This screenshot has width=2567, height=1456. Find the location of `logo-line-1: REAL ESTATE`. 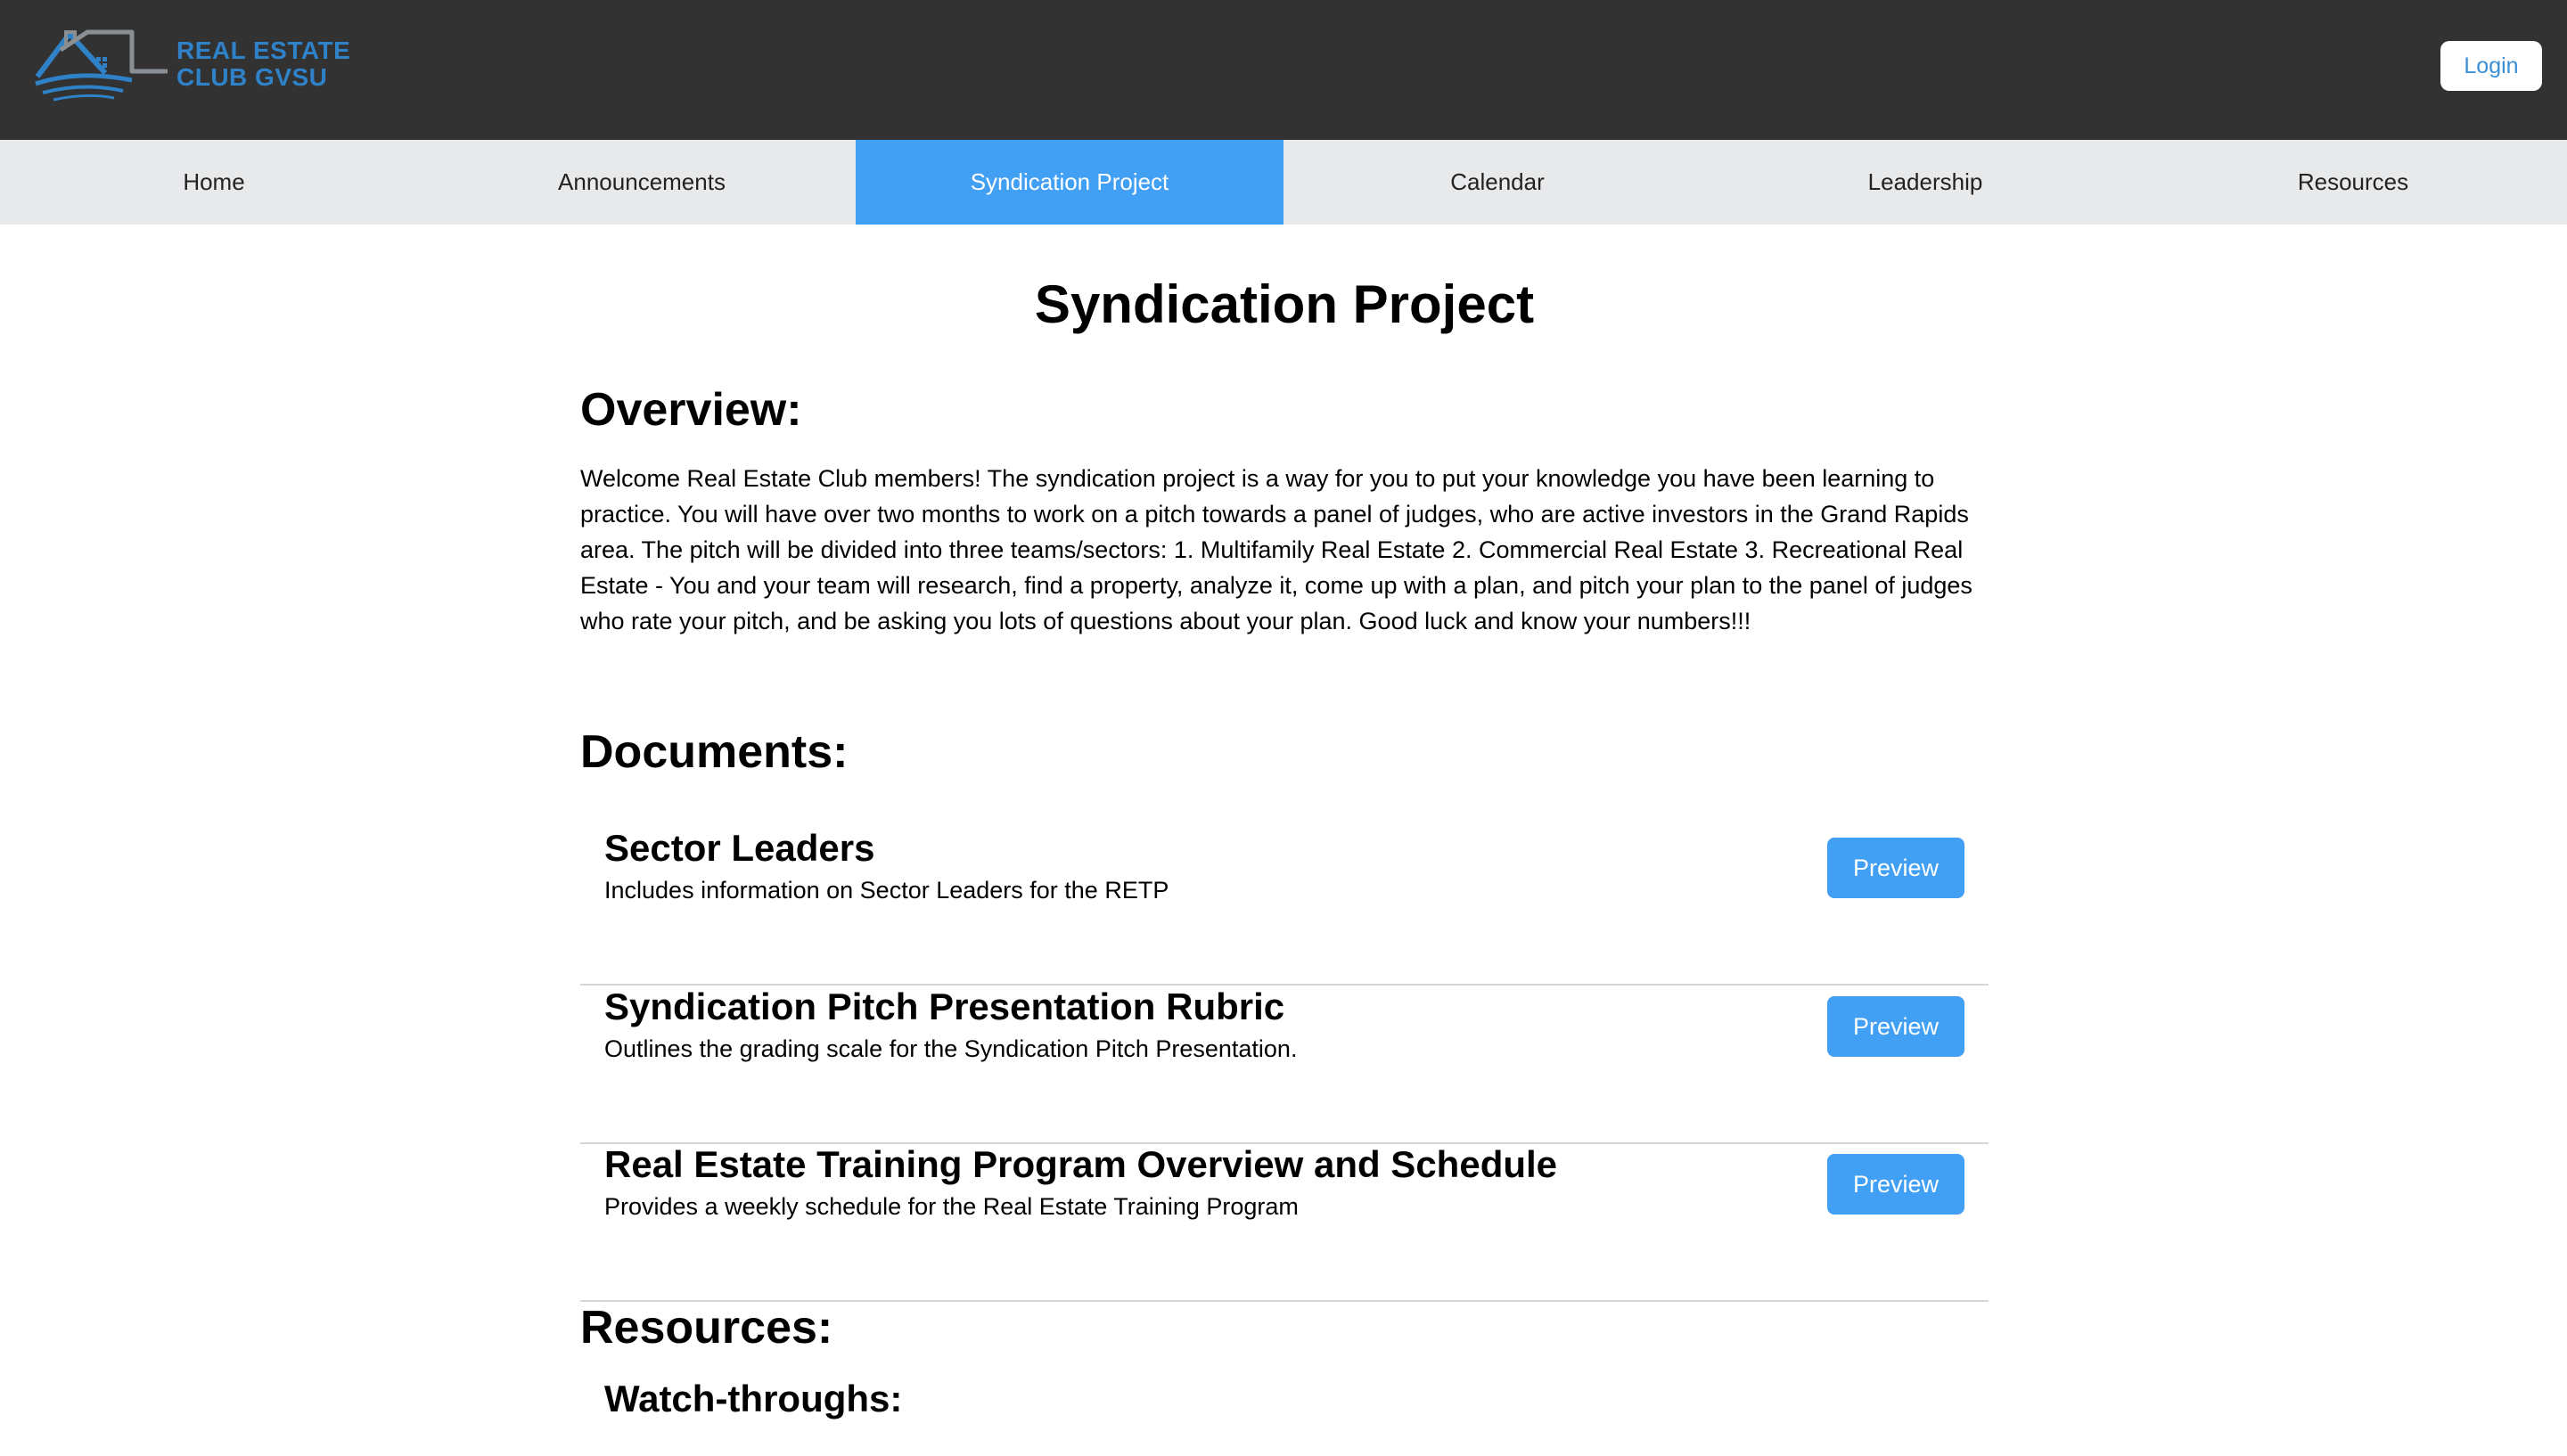

logo-line-1: REAL ESTATE is located at coordinates (263, 50).